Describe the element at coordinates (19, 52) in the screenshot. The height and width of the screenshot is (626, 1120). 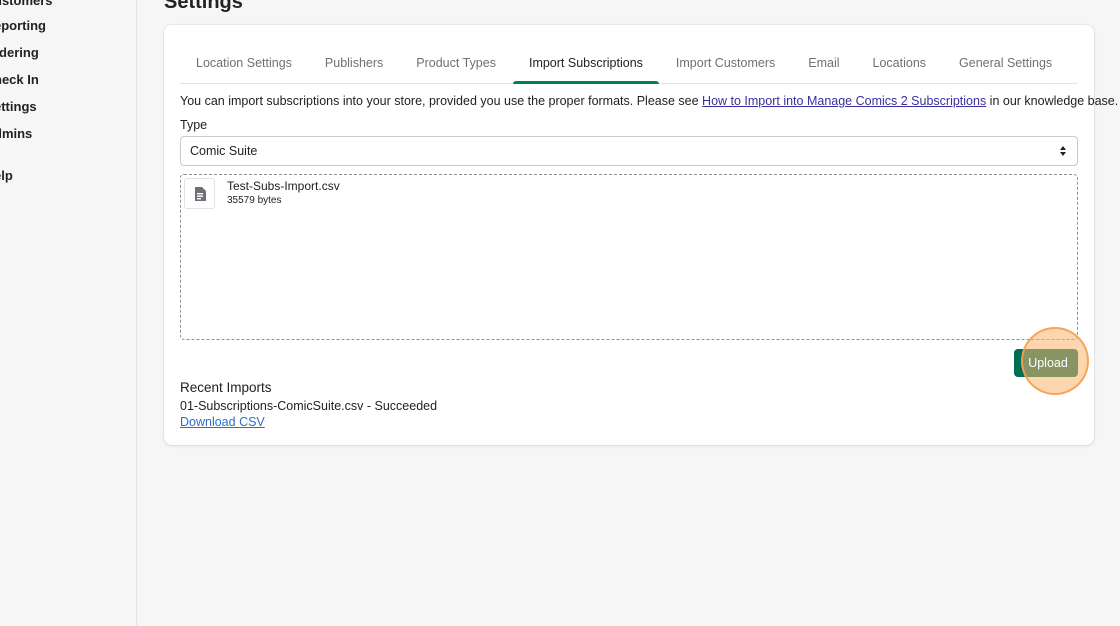
I see `sidebar-item-ordering: rdering` at that location.